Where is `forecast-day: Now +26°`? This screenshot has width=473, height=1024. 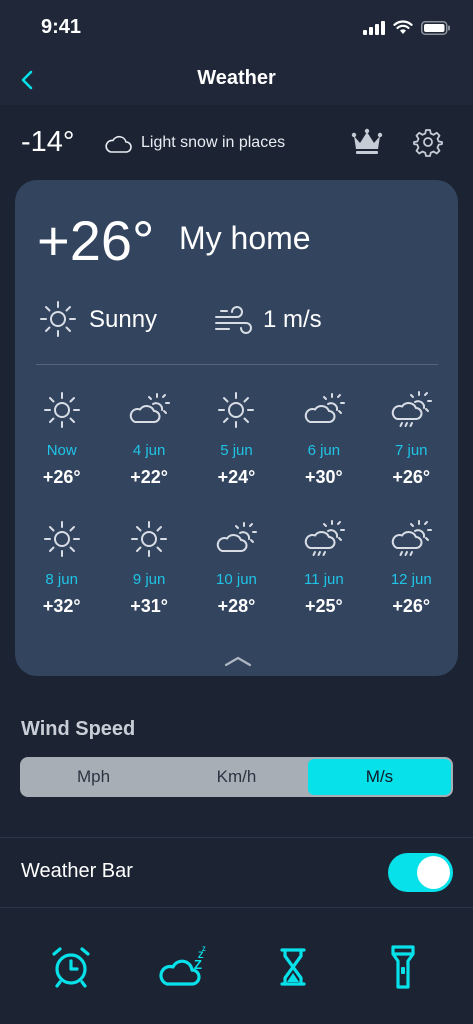 forecast-day: Now +26° is located at coordinates (61, 454).